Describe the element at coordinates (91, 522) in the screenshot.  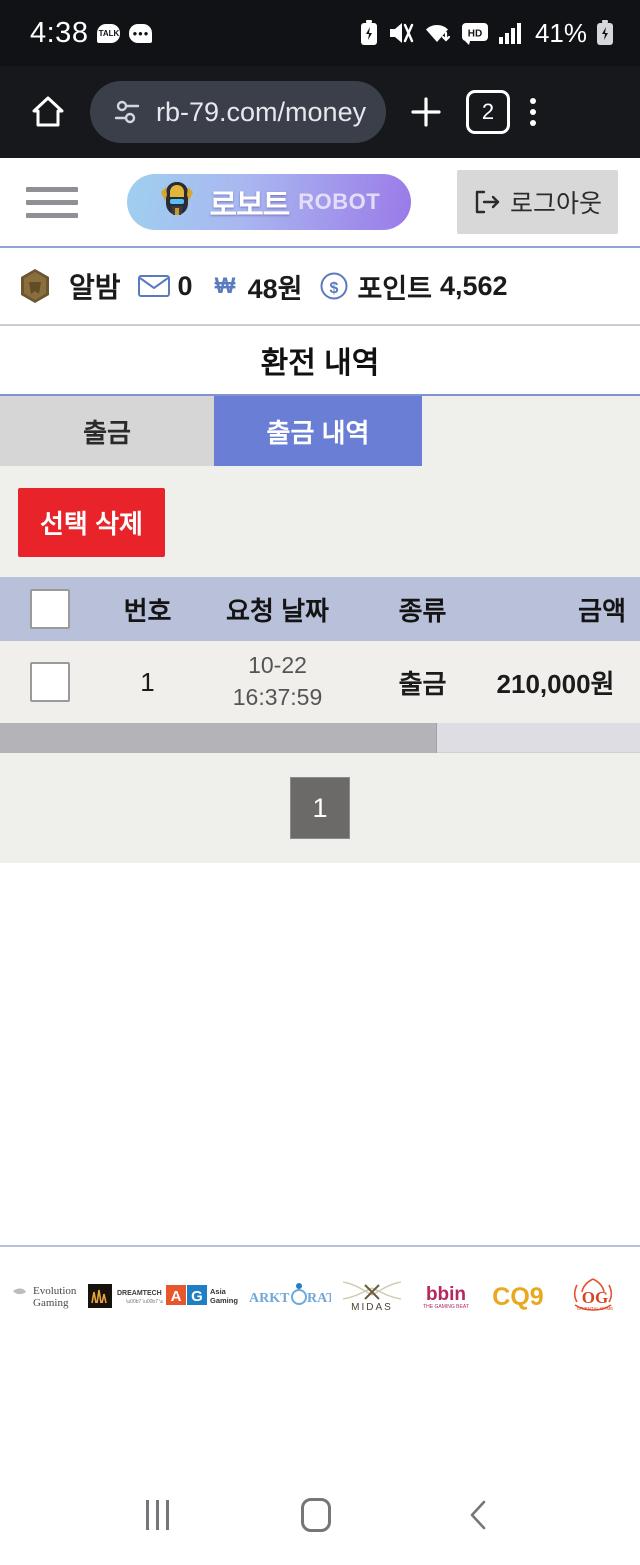
I see `delete-selected-button: 선택 삭제` at that location.